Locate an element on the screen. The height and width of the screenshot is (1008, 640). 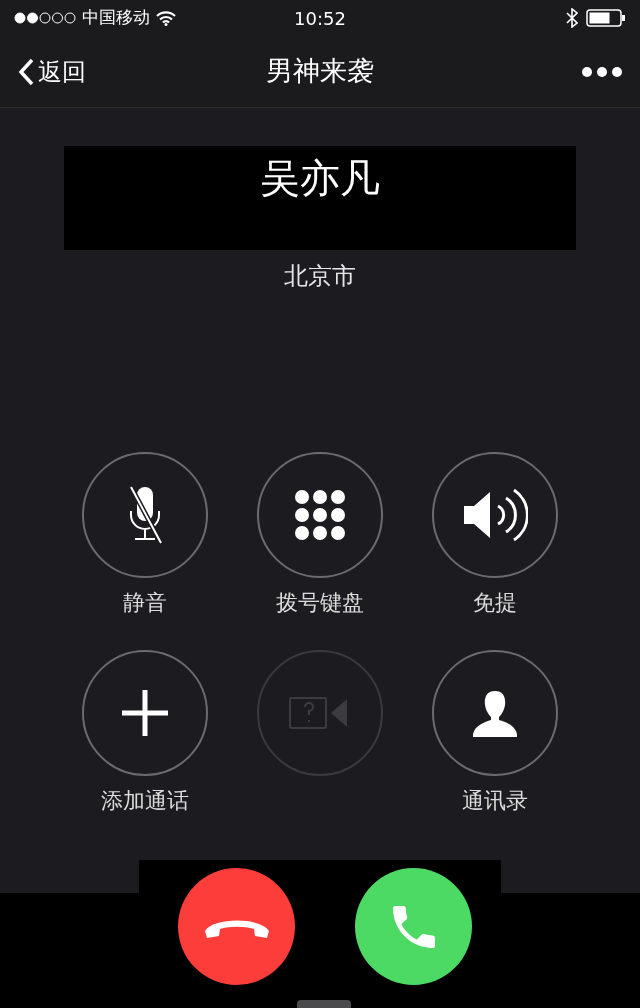
option-label: 添加通话 is located at coordinates (144, 800).